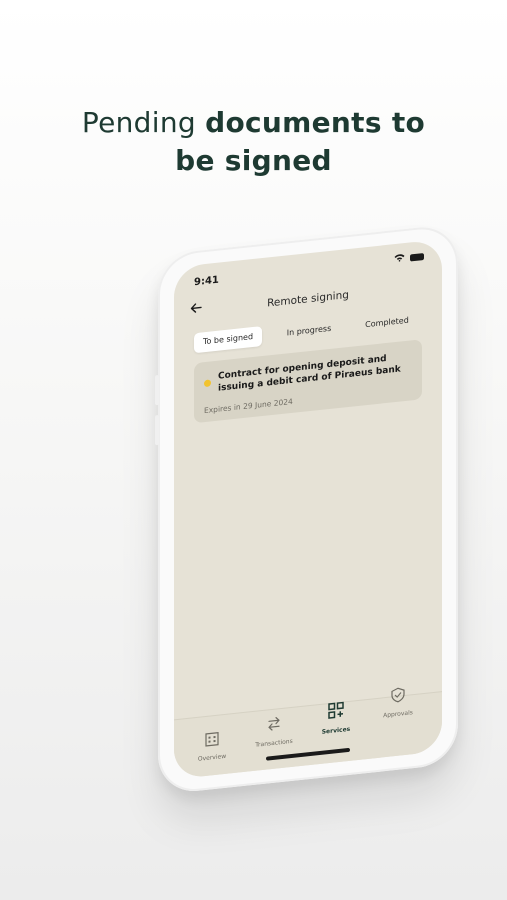 The image size is (507, 900). I want to click on status-time: 9:41, so click(206, 281).